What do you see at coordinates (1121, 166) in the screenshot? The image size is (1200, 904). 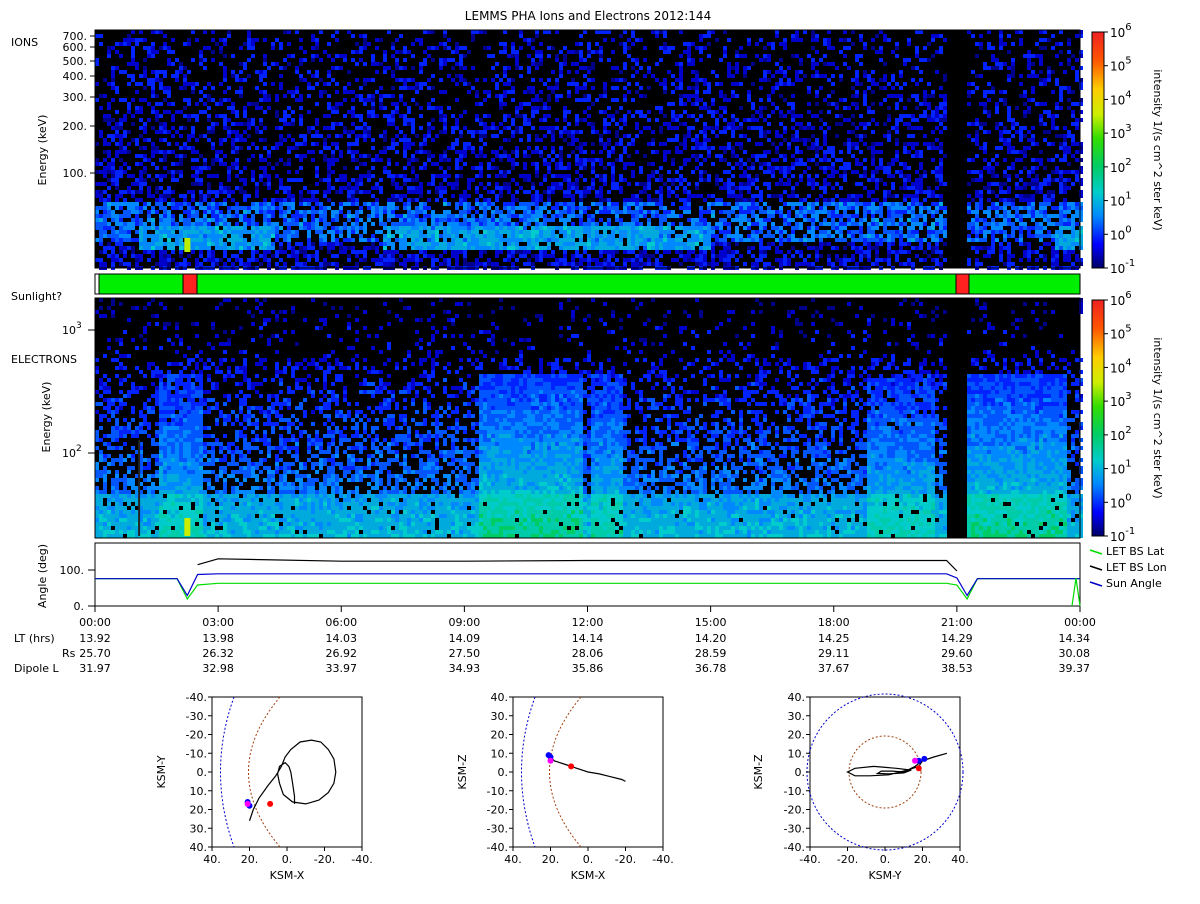 I see `colorbar-tick-label: 102` at bounding box center [1121, 166].